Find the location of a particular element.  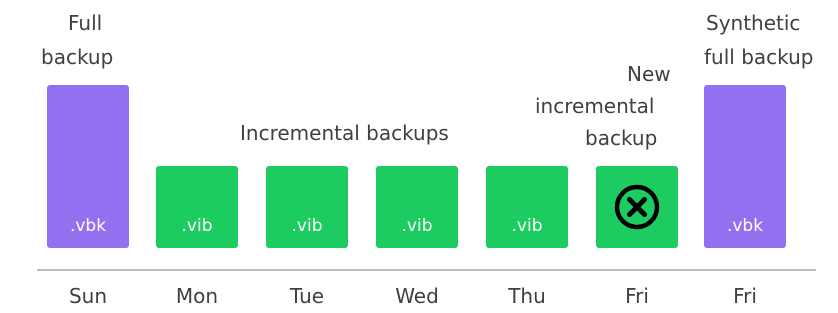

mon-incremental-box: .vib is located at coordinates (197, 207).